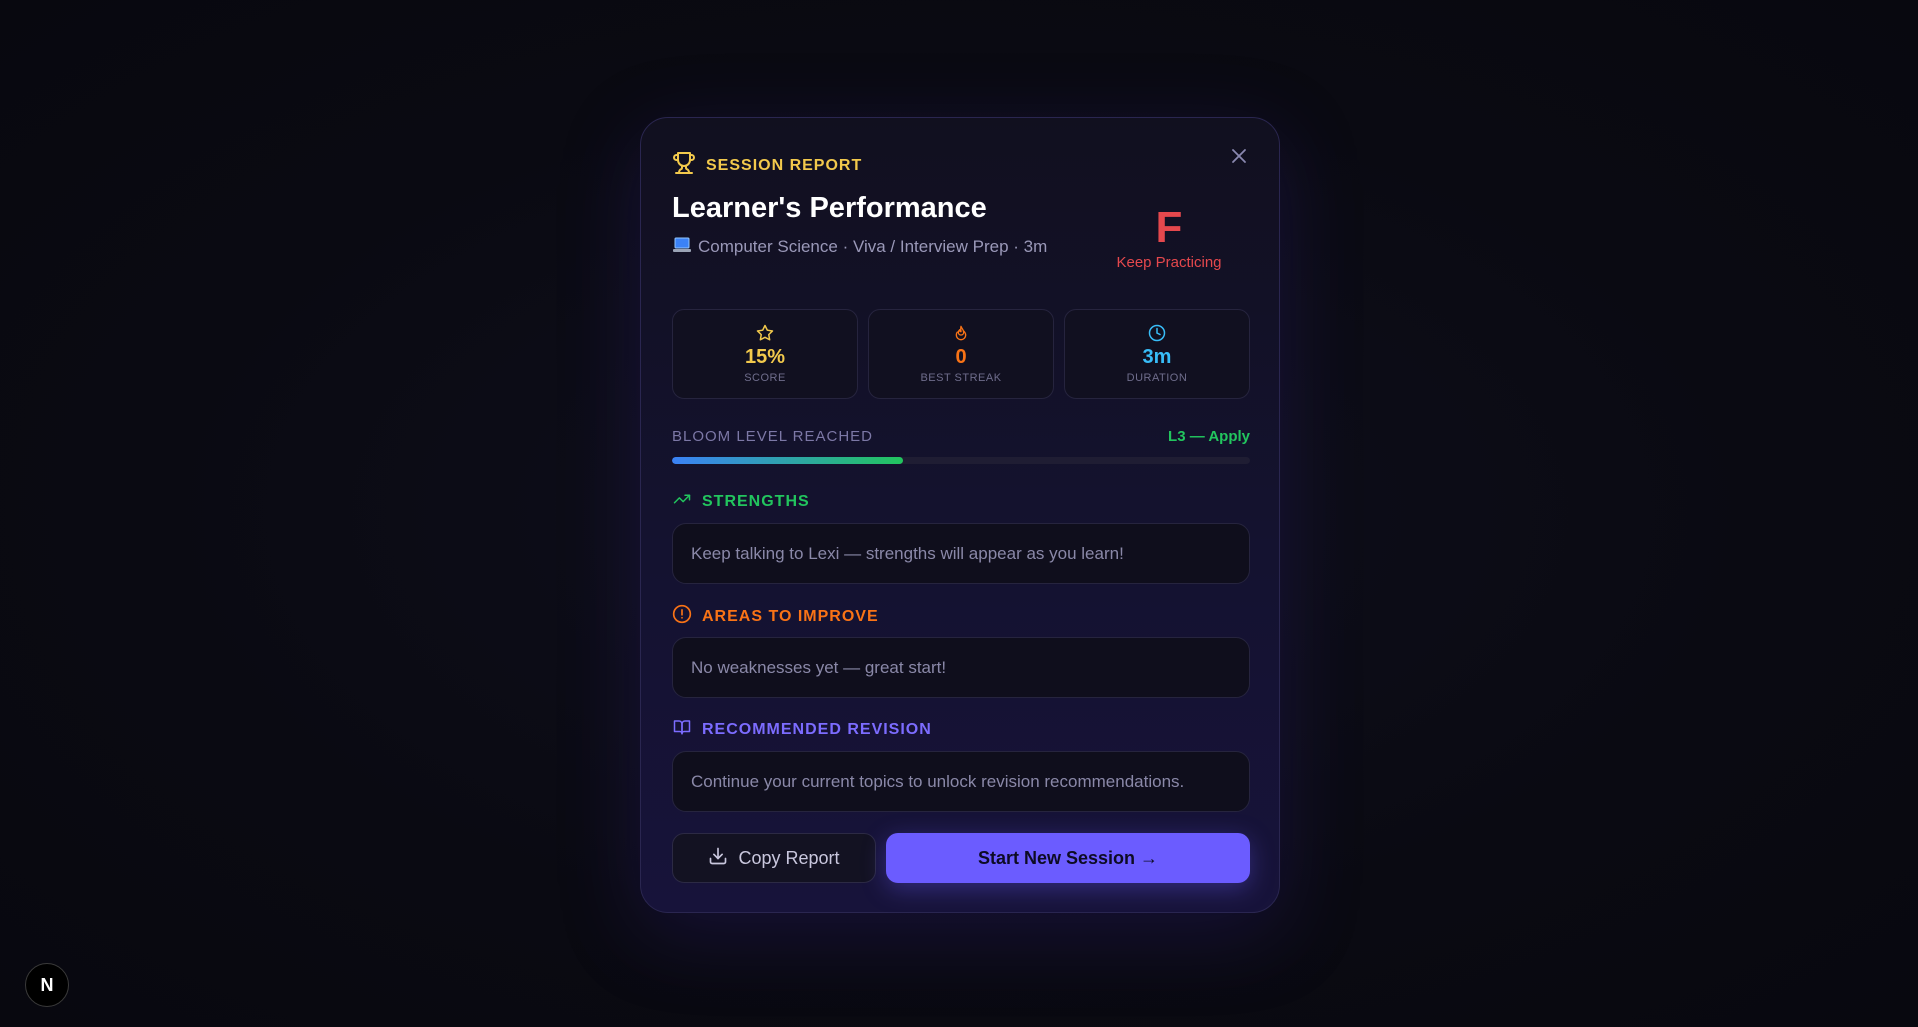  I want to click on stat-duration: 3m DURATION, so click(1157, 354).